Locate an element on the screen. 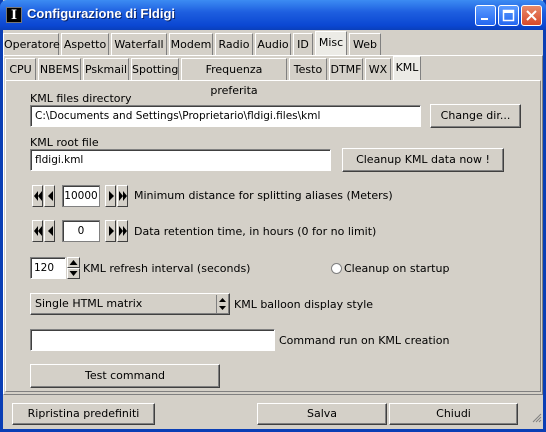 This screenshot has width=546, height=432. minimize-icon is located at coordinates (484, 19).